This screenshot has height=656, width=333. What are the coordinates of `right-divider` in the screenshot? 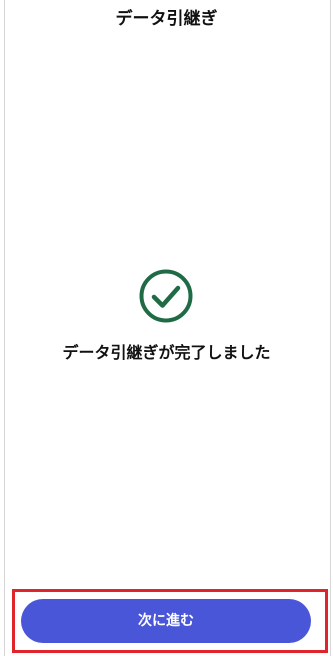 It's located at (330, 328).